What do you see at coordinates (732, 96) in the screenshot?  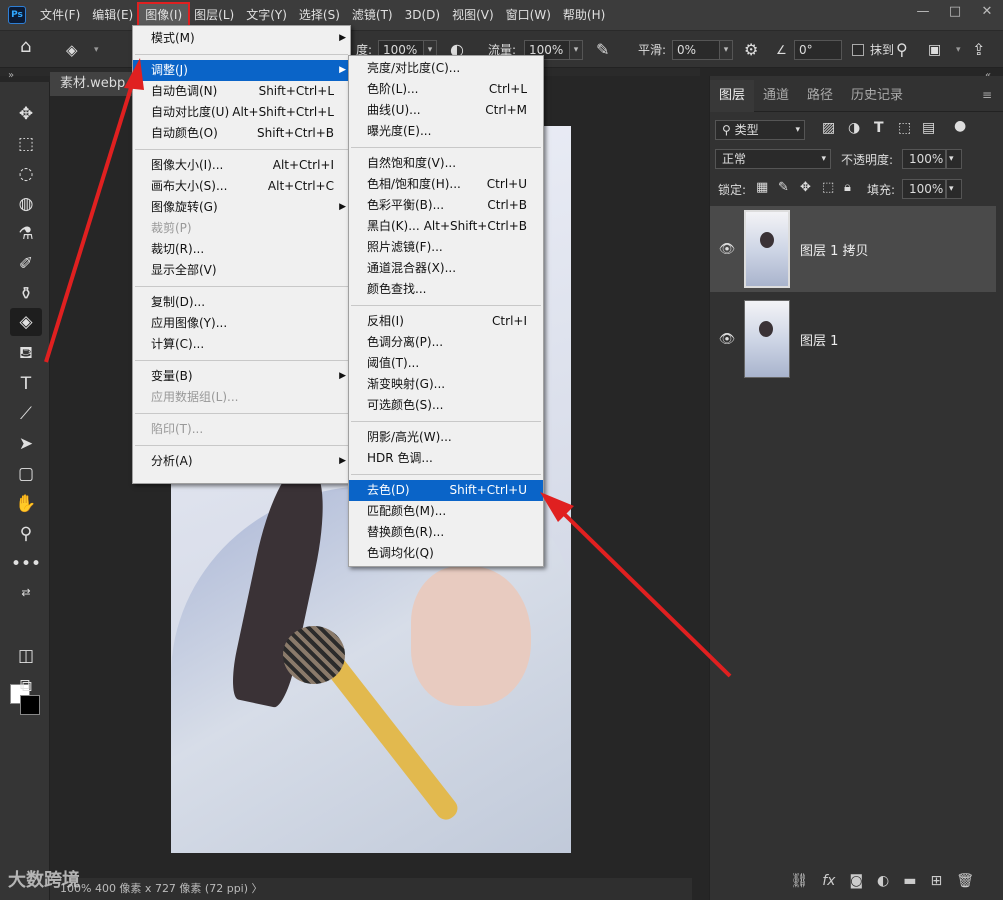 I see `tab-layers: 图层` at bounding box center [732, 96].